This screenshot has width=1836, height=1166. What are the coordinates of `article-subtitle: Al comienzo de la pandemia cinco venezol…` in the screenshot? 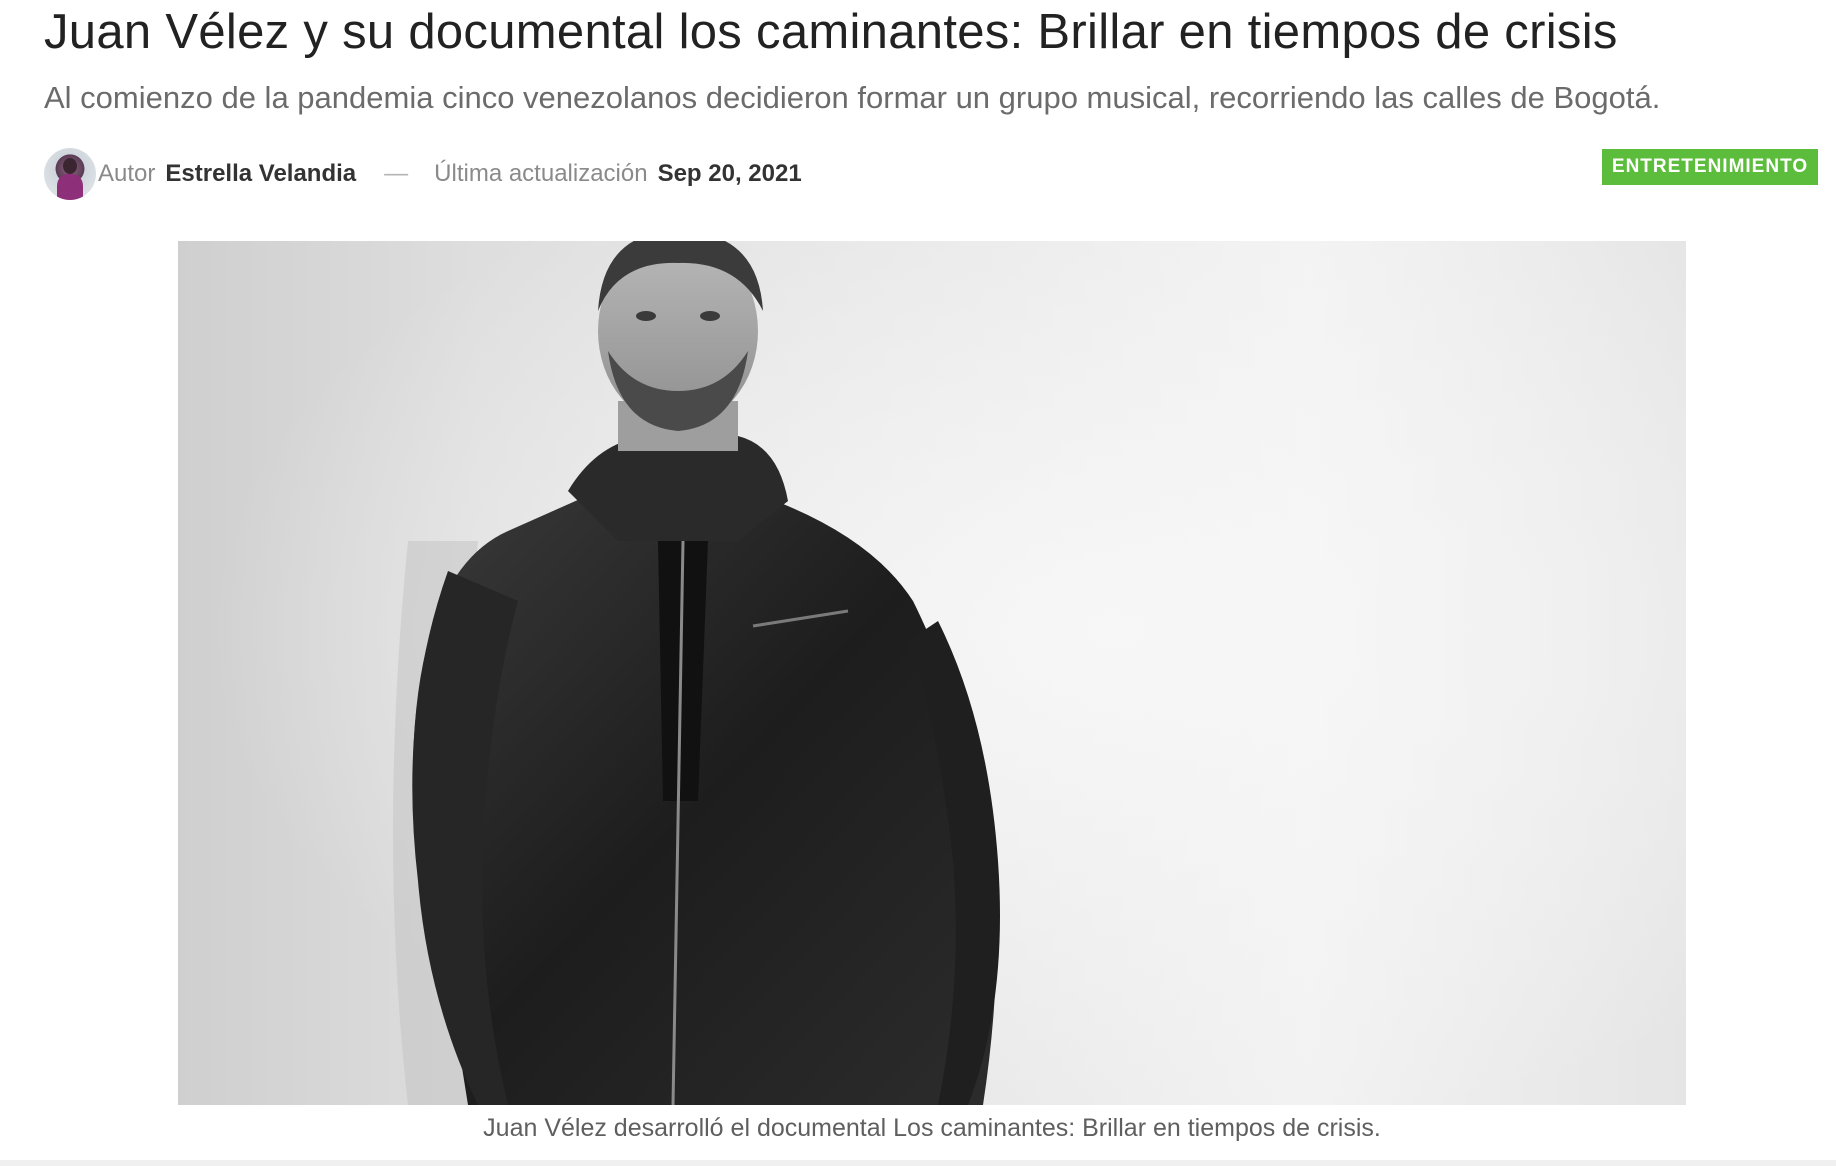 It's located at (852, 97).